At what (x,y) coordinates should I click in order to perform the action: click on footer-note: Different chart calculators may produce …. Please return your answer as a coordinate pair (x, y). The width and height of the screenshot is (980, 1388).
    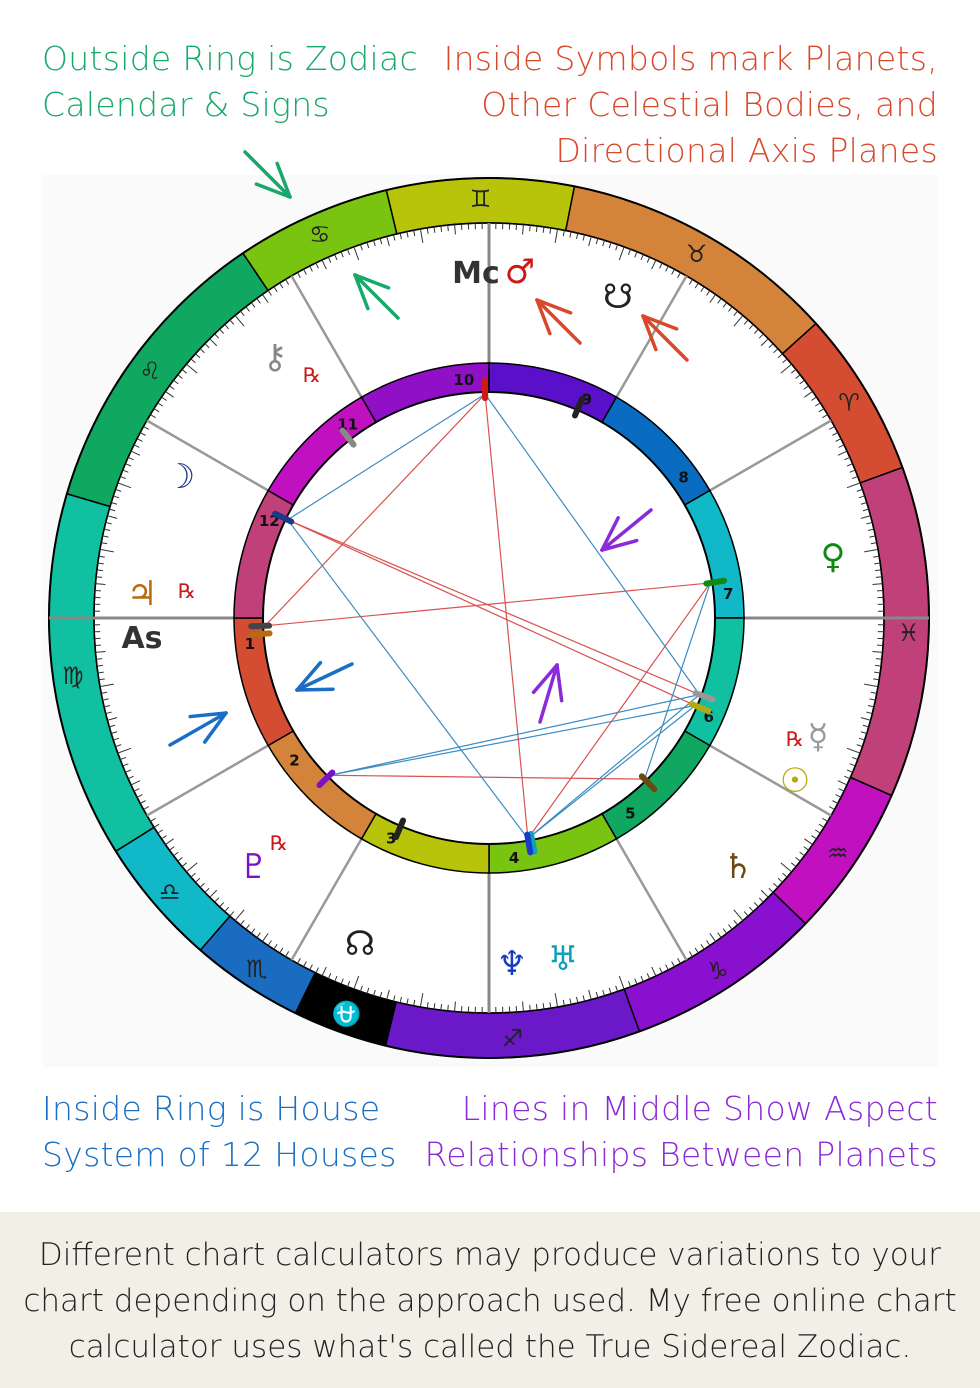
    Looking at the image, I should click on (490, 1300).